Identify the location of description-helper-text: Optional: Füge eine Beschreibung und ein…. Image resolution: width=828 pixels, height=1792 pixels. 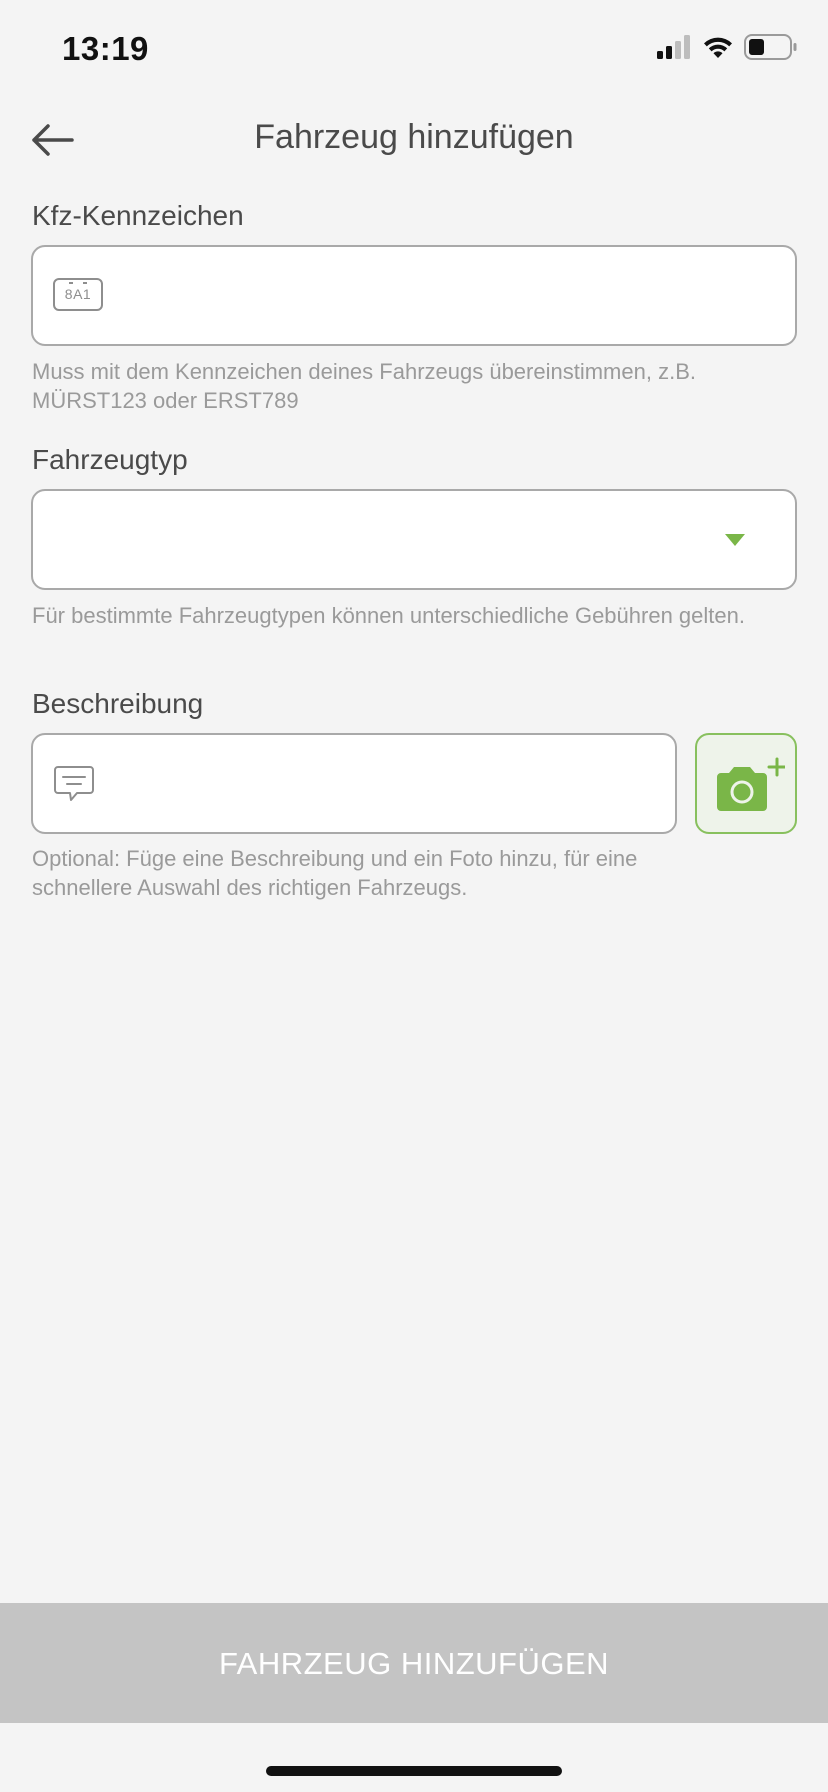
(335, 873).